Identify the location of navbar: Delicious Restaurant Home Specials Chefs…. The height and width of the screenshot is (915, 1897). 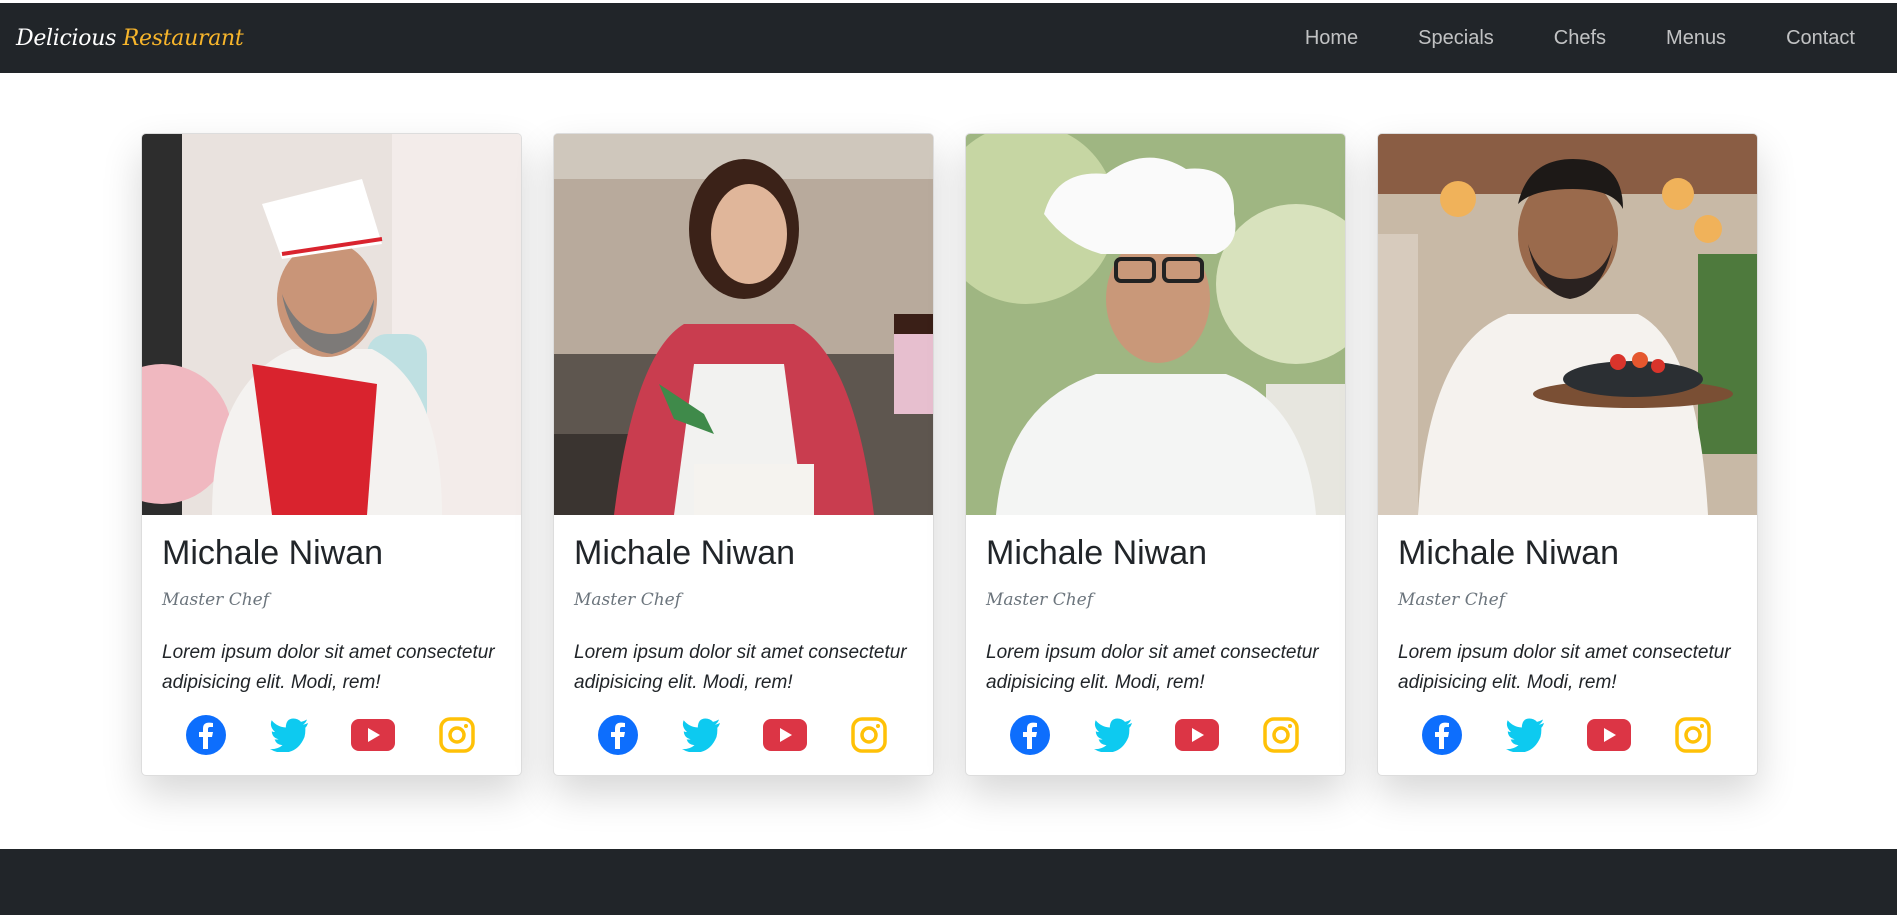
(948, 38).